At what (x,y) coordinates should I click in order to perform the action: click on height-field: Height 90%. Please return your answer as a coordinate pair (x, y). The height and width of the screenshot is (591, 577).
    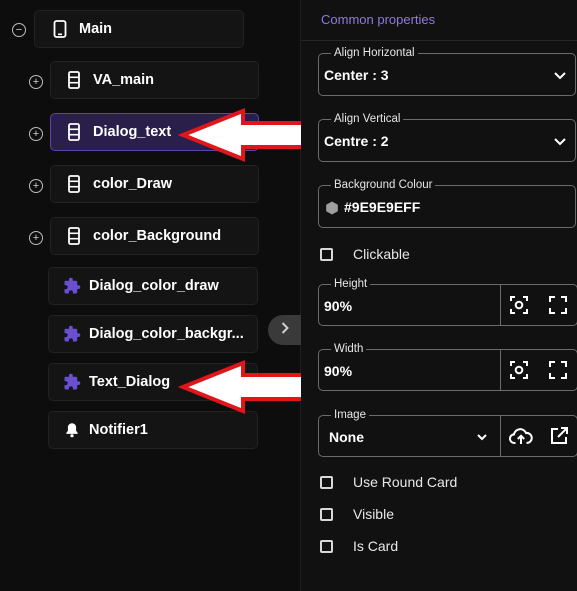
    Looking at the image, I should click on (447, 301).